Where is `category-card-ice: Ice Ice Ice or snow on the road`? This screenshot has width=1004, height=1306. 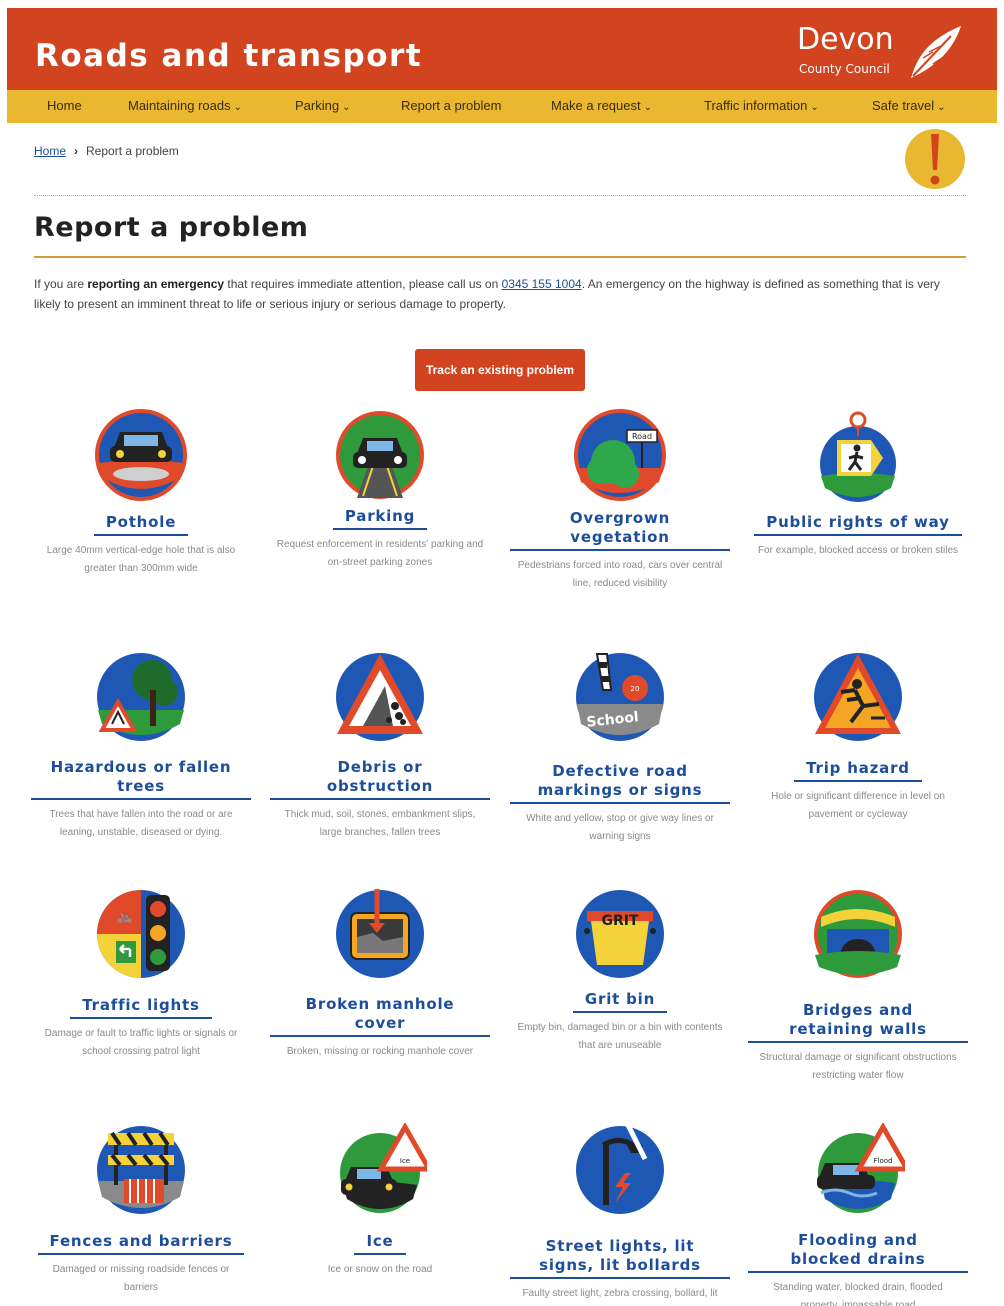
category-card-ice: Ice Ice Ice or snow on the road is located at coordinates (380, 1201).